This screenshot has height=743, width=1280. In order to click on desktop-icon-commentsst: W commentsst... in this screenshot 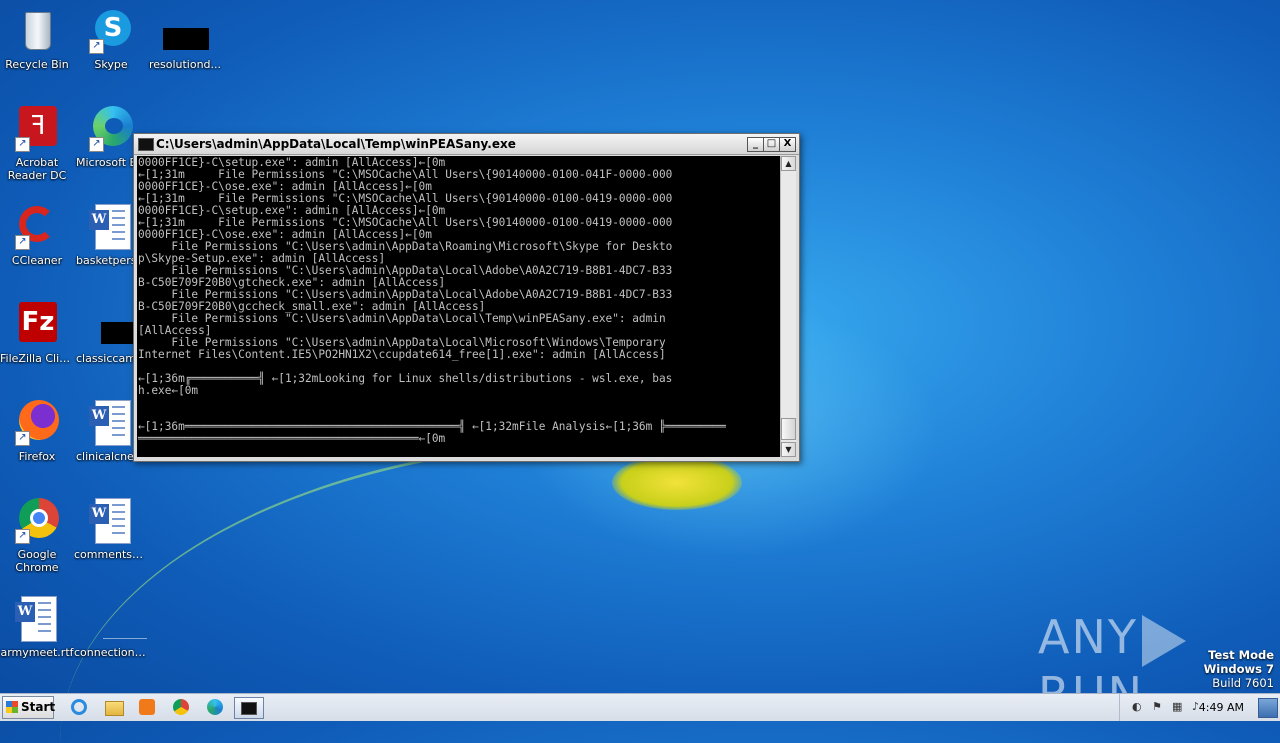, I will do `click(111, 528)`.